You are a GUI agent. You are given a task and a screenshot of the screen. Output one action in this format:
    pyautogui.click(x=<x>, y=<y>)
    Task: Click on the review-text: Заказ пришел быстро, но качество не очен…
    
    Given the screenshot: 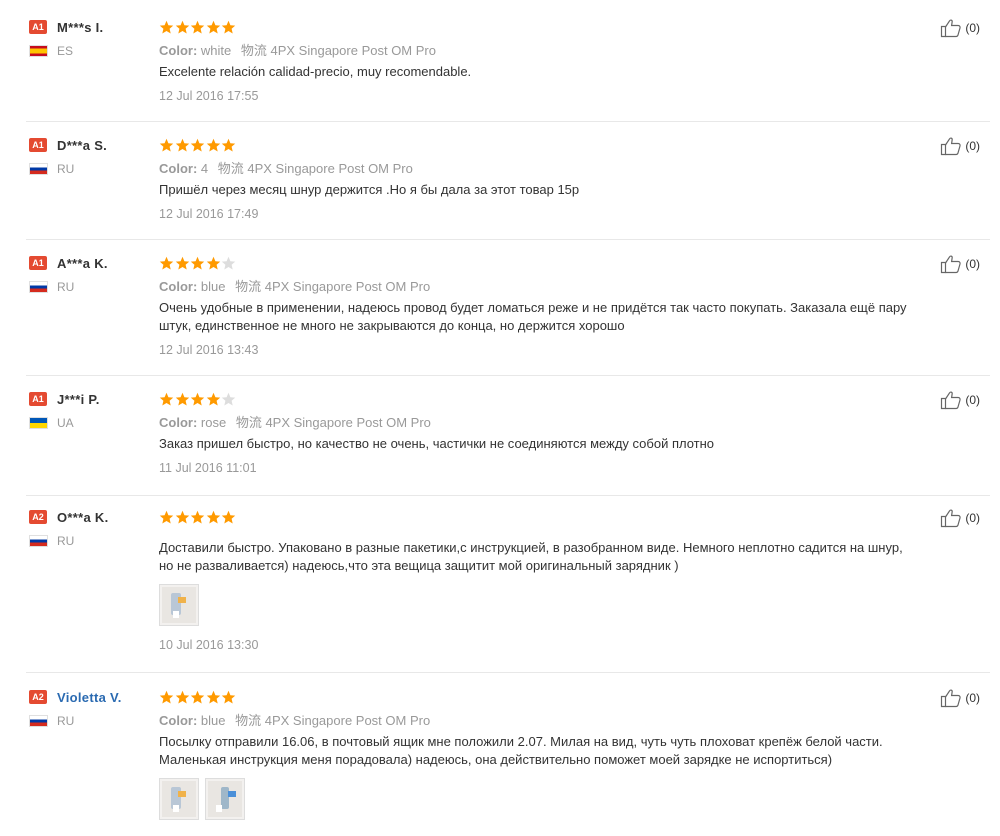 What is the action you would take?
    pyautogui.click(x=554, y=444)
    